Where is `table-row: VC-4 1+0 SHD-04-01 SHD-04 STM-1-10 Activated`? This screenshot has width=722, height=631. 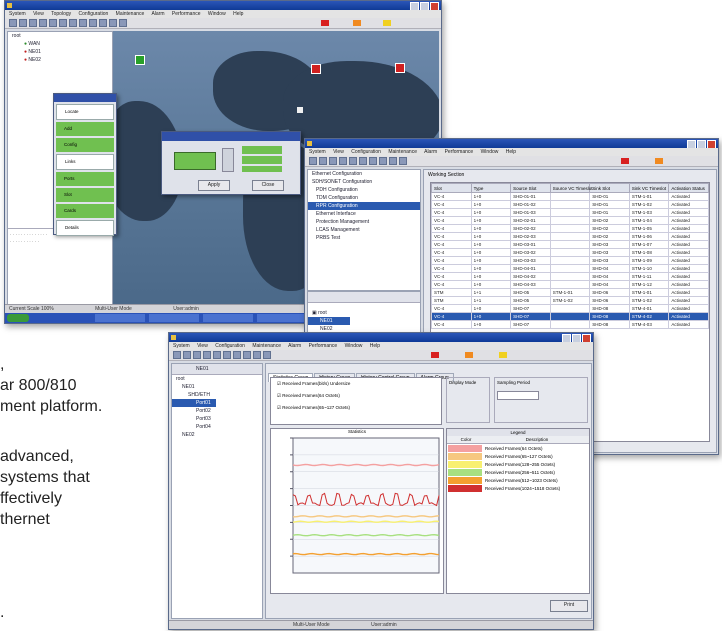
table-row: VC-4 1+0 SHD-04-01 SHD-04 STM-1-10 Activated is located at coordinates (570, 268).